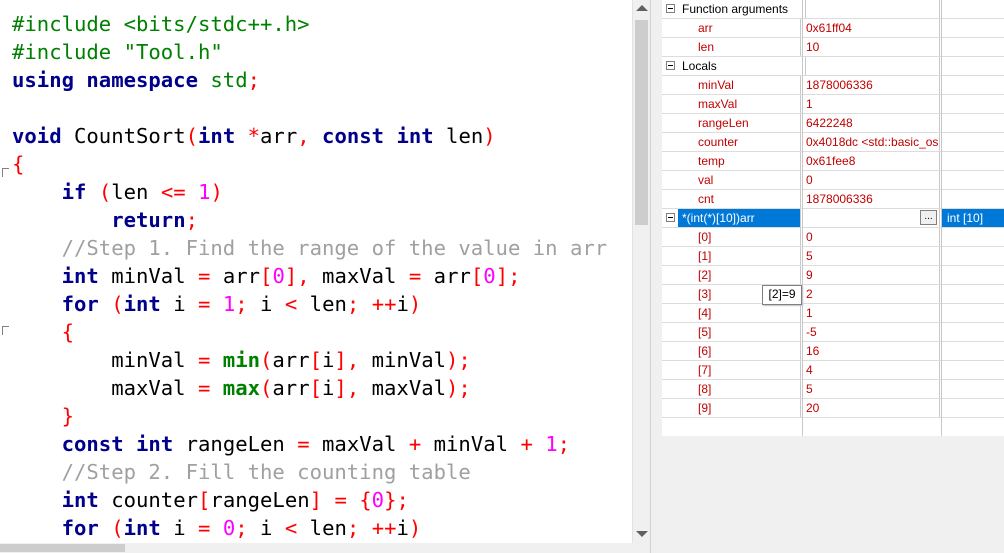 This screenshot has height=553, width=1004. I want to click on watch-value: -5, so click(871, 332).